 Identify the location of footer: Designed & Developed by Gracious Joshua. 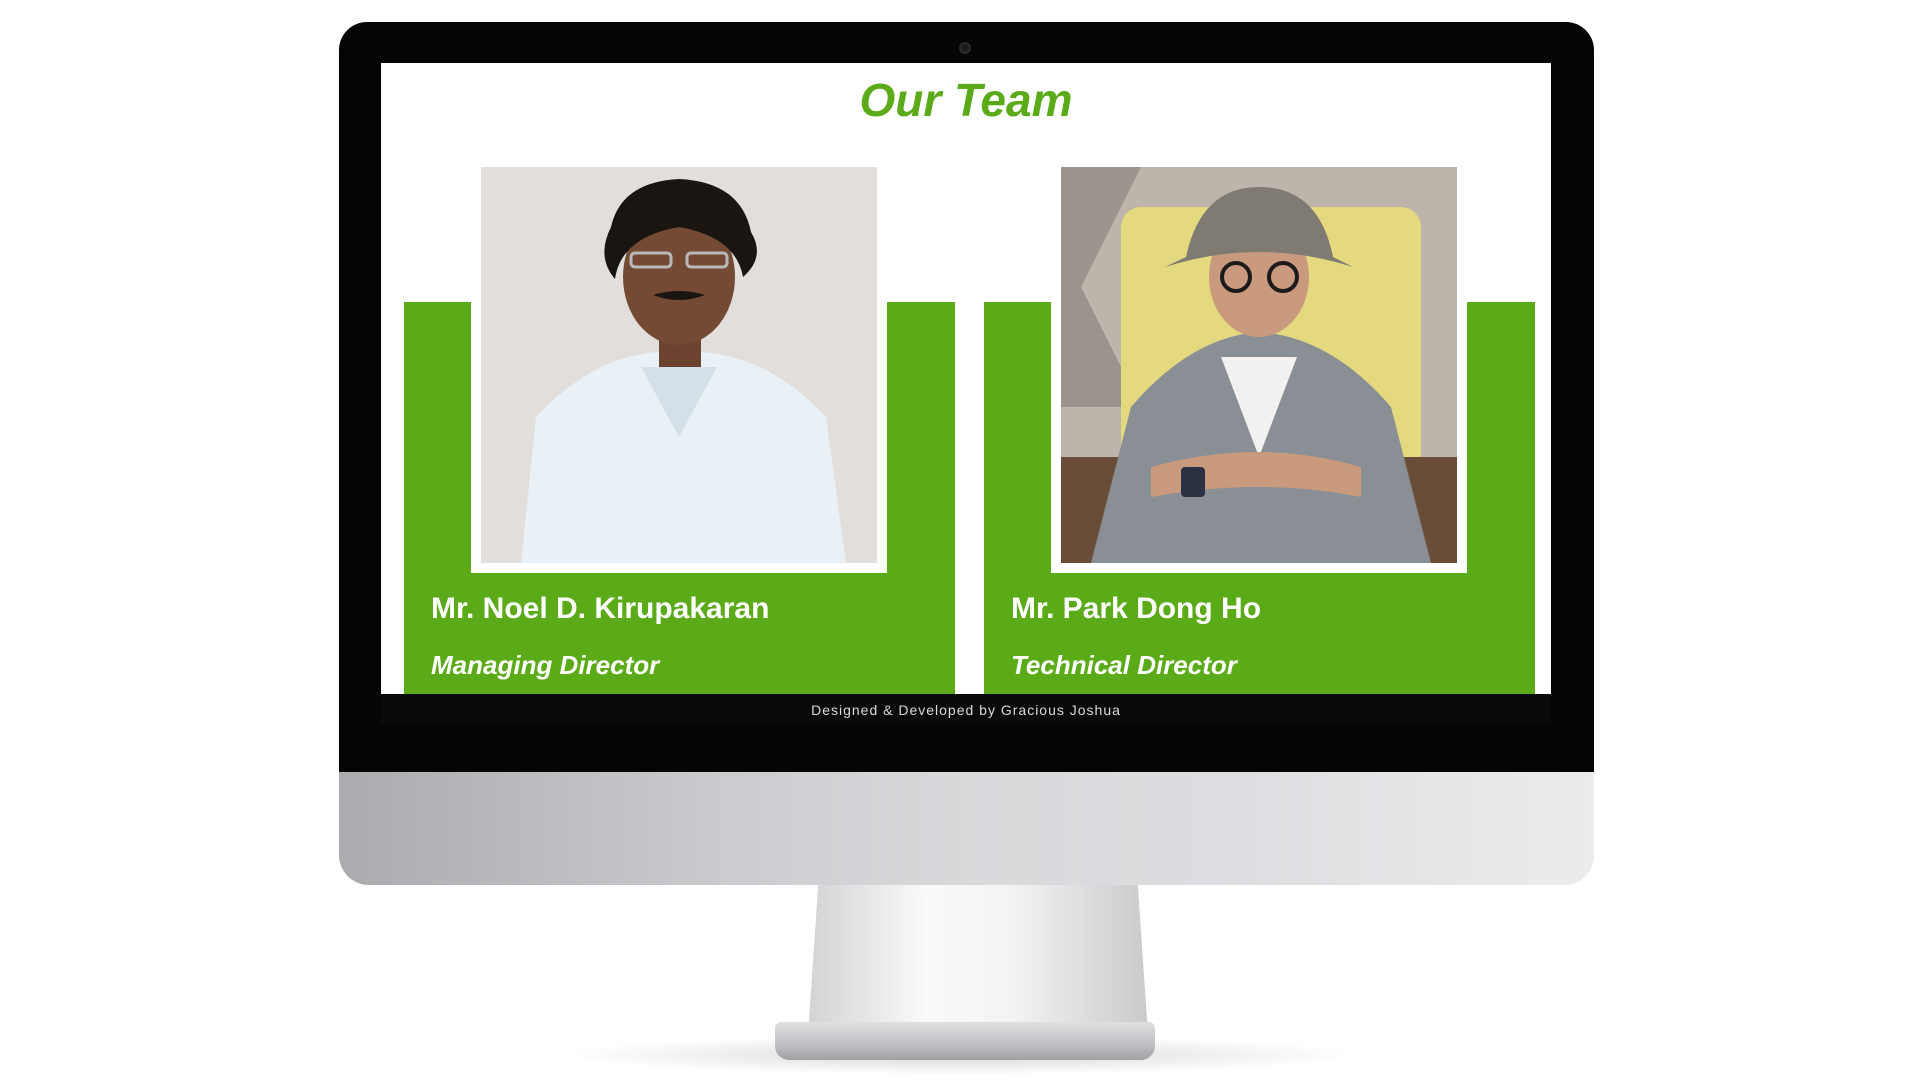
(966, 709).